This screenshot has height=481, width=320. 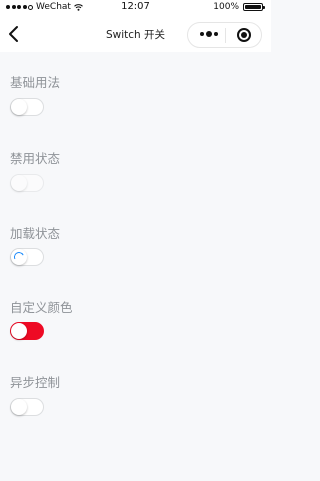 I want to click on mini-program-capsule, so click(x=224, y=35).